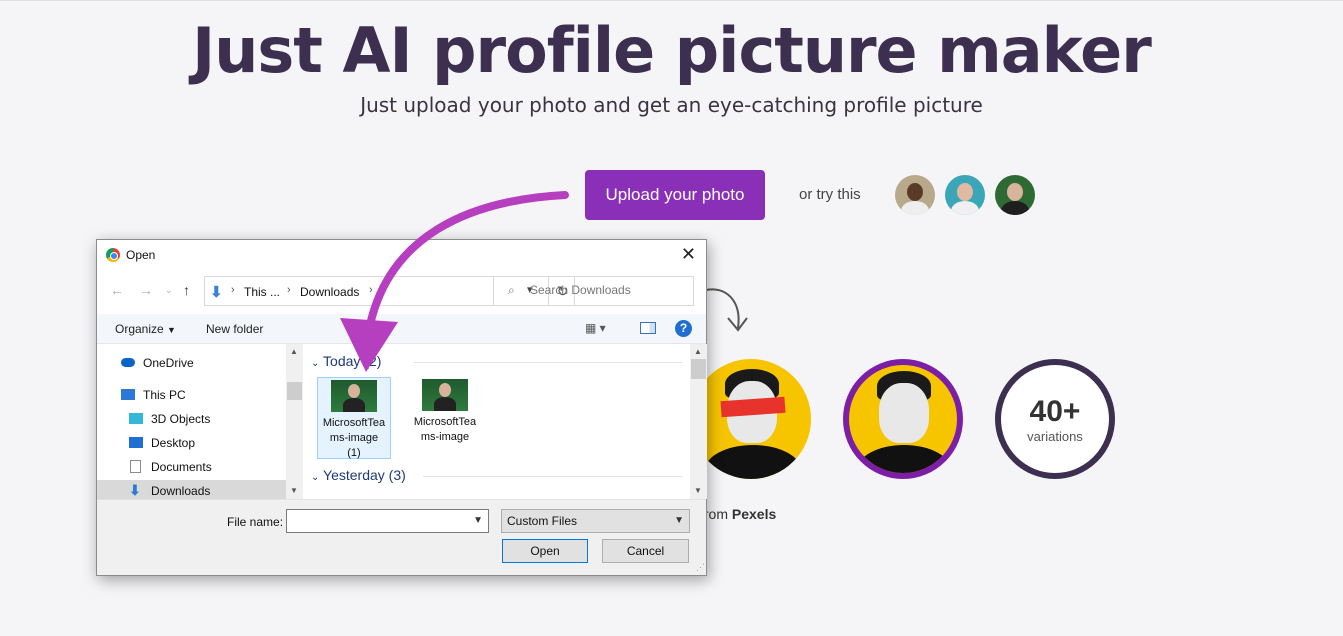 This screenshot has width=1343, height=636. Describe the element at coordinates (117, 290) in the screenshot. I see `back-arrow-icon: ←` at that location.